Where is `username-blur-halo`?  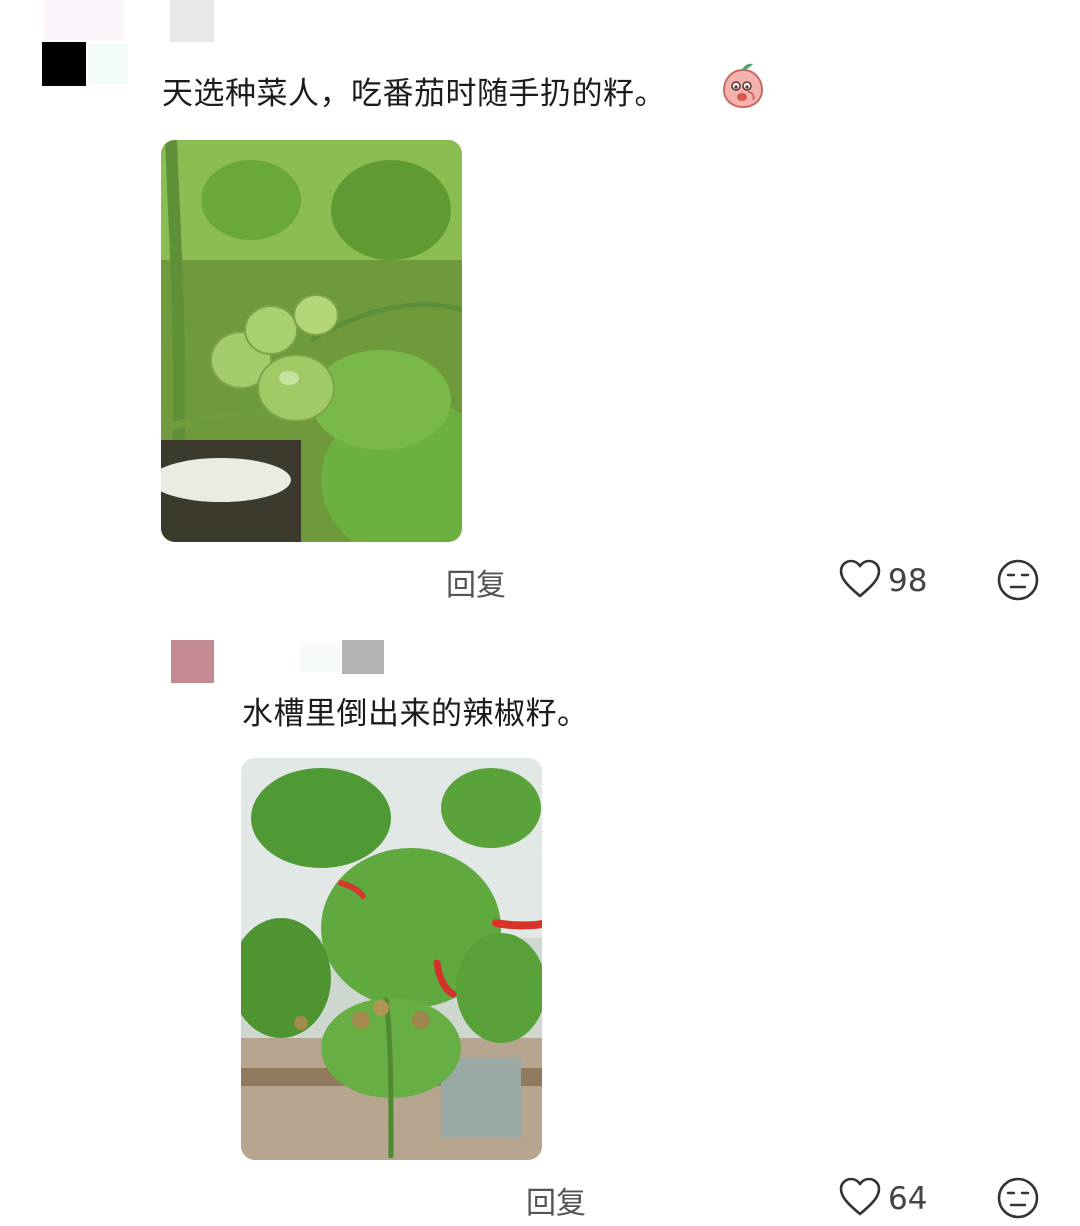
username-blur-halo is located at coordinates (320, 657).